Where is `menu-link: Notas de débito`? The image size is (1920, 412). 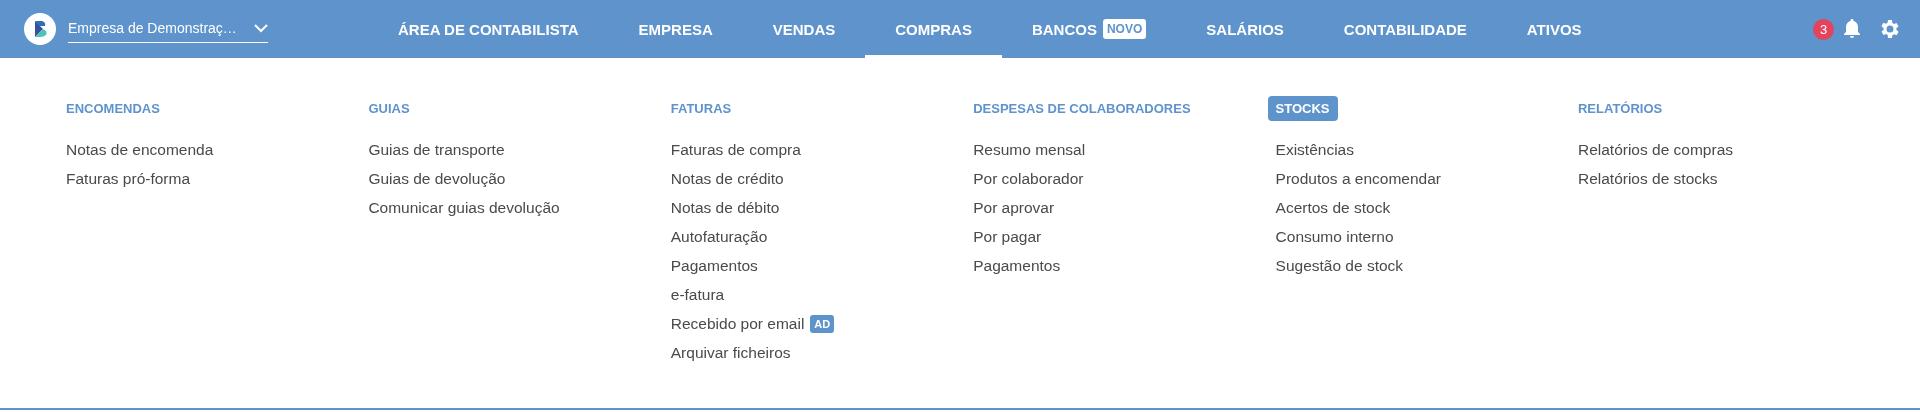 menu-link: Notas de débito is located at coordinates (725, 207).